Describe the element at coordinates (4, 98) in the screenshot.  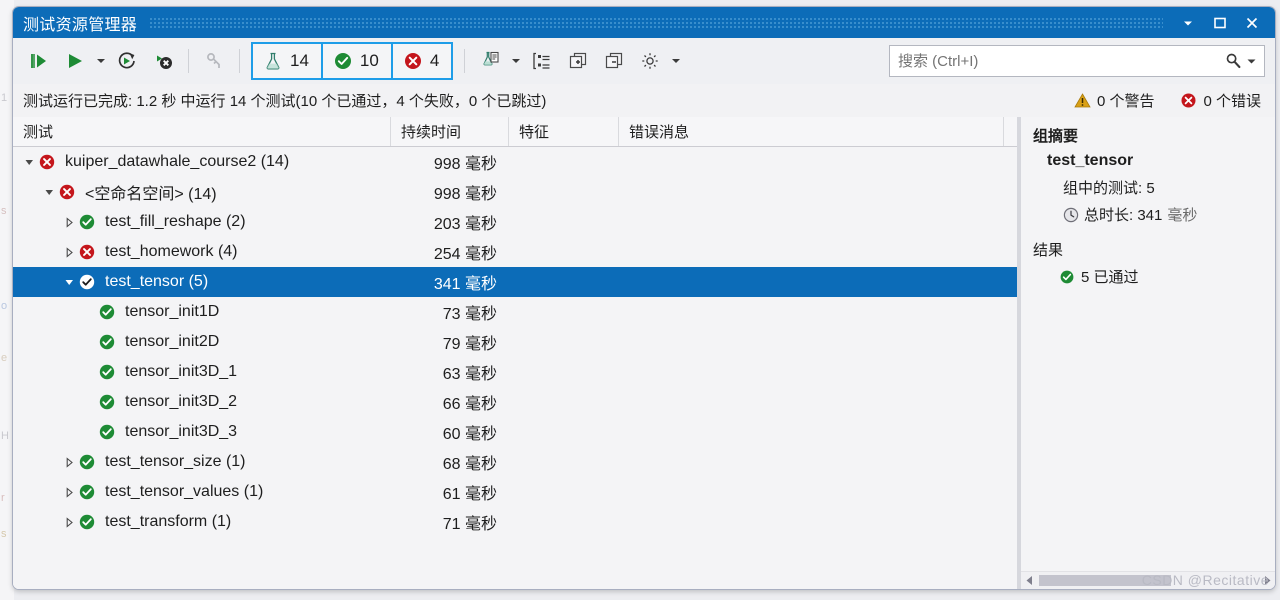
I see `background-ghost-text: 1` at that location.